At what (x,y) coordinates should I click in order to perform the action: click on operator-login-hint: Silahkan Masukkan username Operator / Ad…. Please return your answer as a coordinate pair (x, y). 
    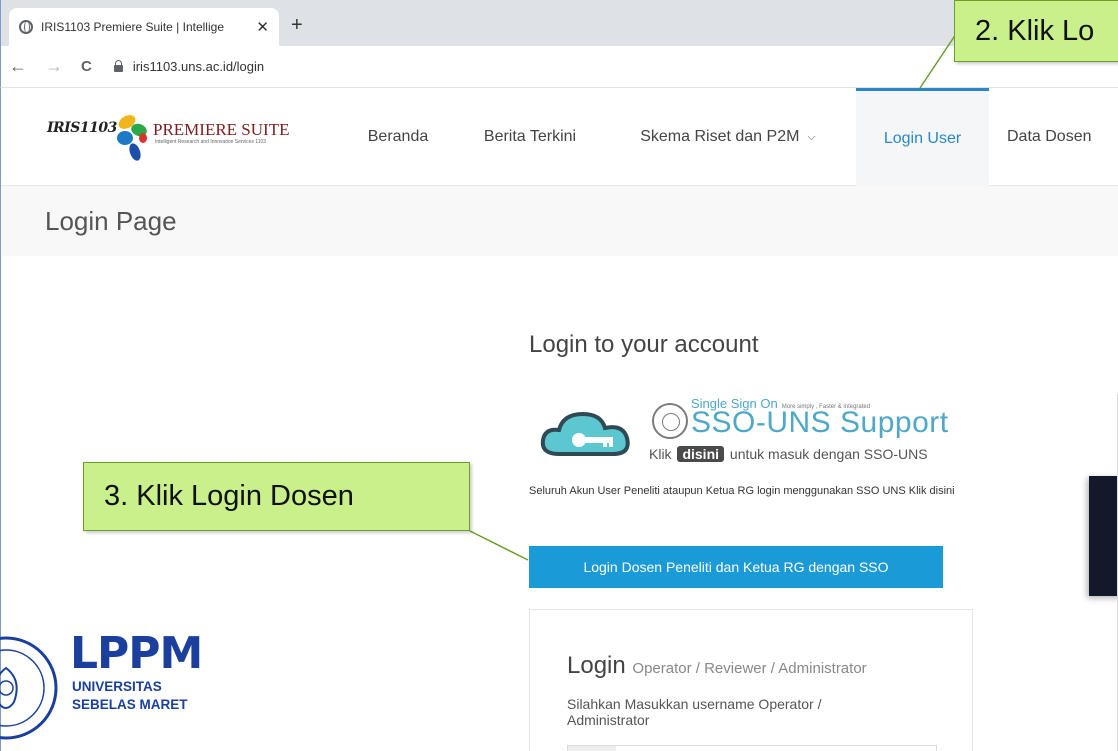
    Looking at the image, I should click on (694, 712).